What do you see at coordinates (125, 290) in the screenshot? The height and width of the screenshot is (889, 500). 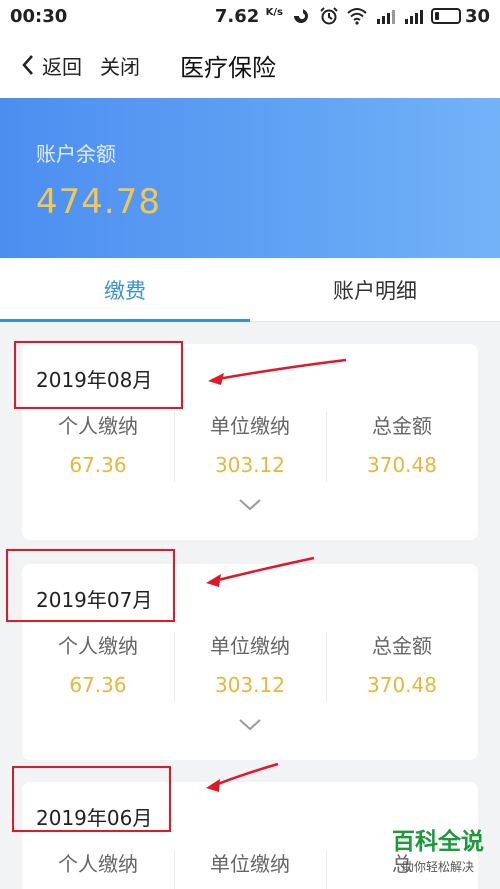 I see `tab-payment: 缴费` at bounding box center [125, 290].